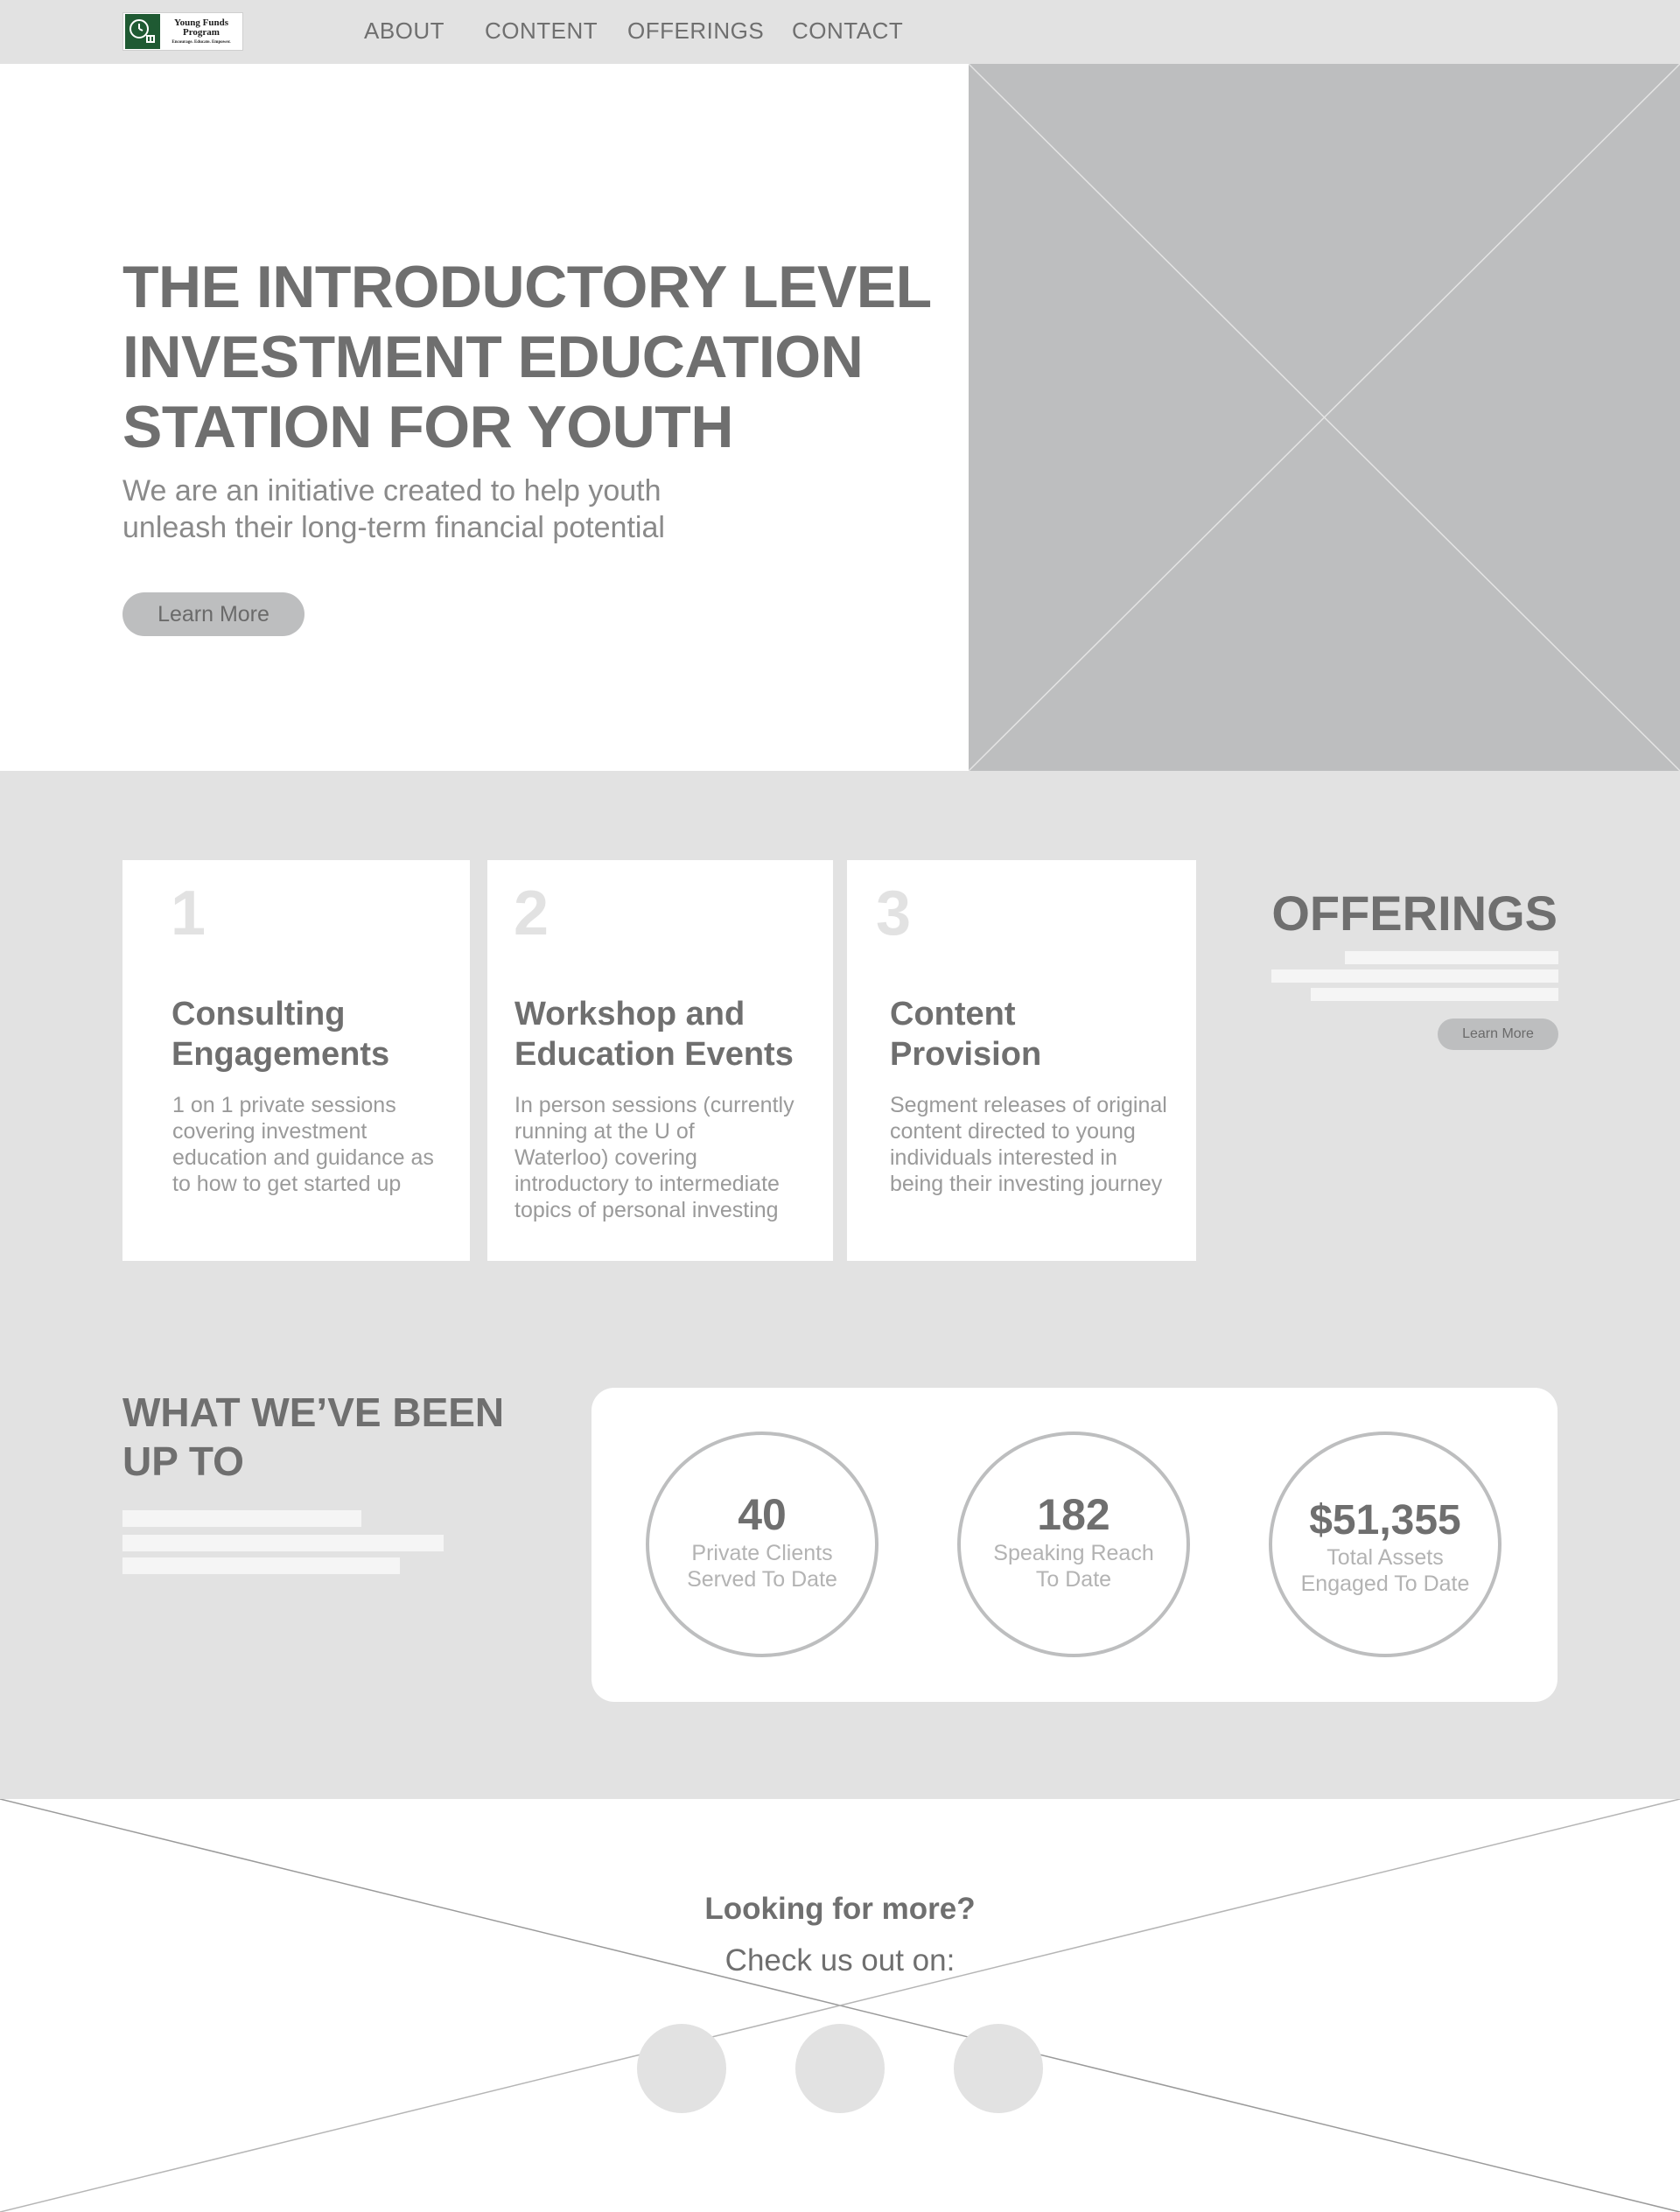  Describe the element at coordinates (188, 913) in the screenshot. I see `card-number: 1` at that location.